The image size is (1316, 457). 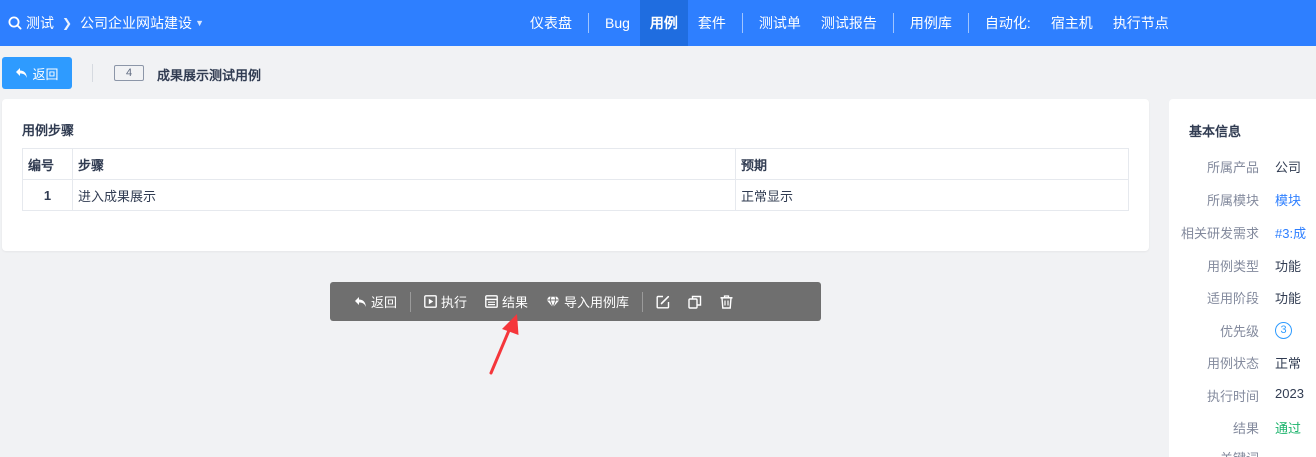 I want to click on nav-bug: Bug, so click(x=617, y=23).